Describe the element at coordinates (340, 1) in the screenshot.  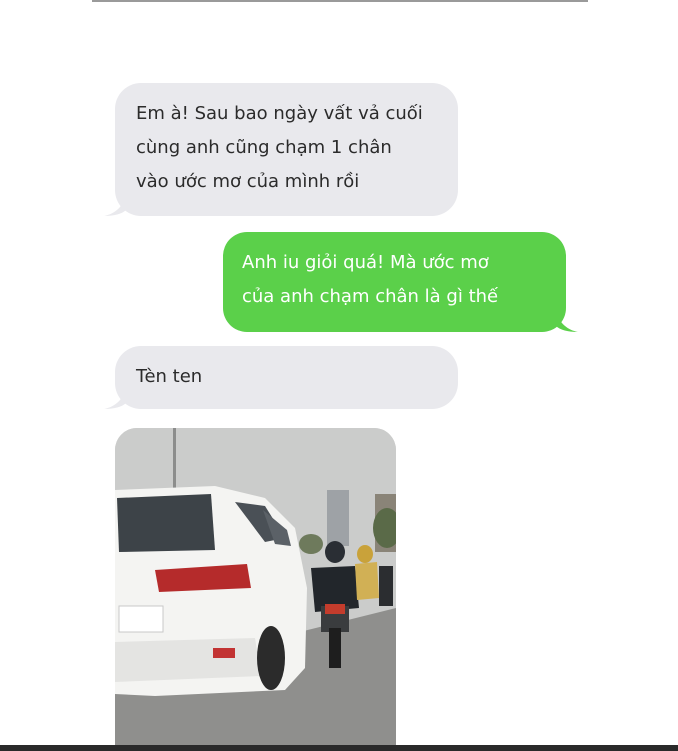
I see `top-divider` at that location.